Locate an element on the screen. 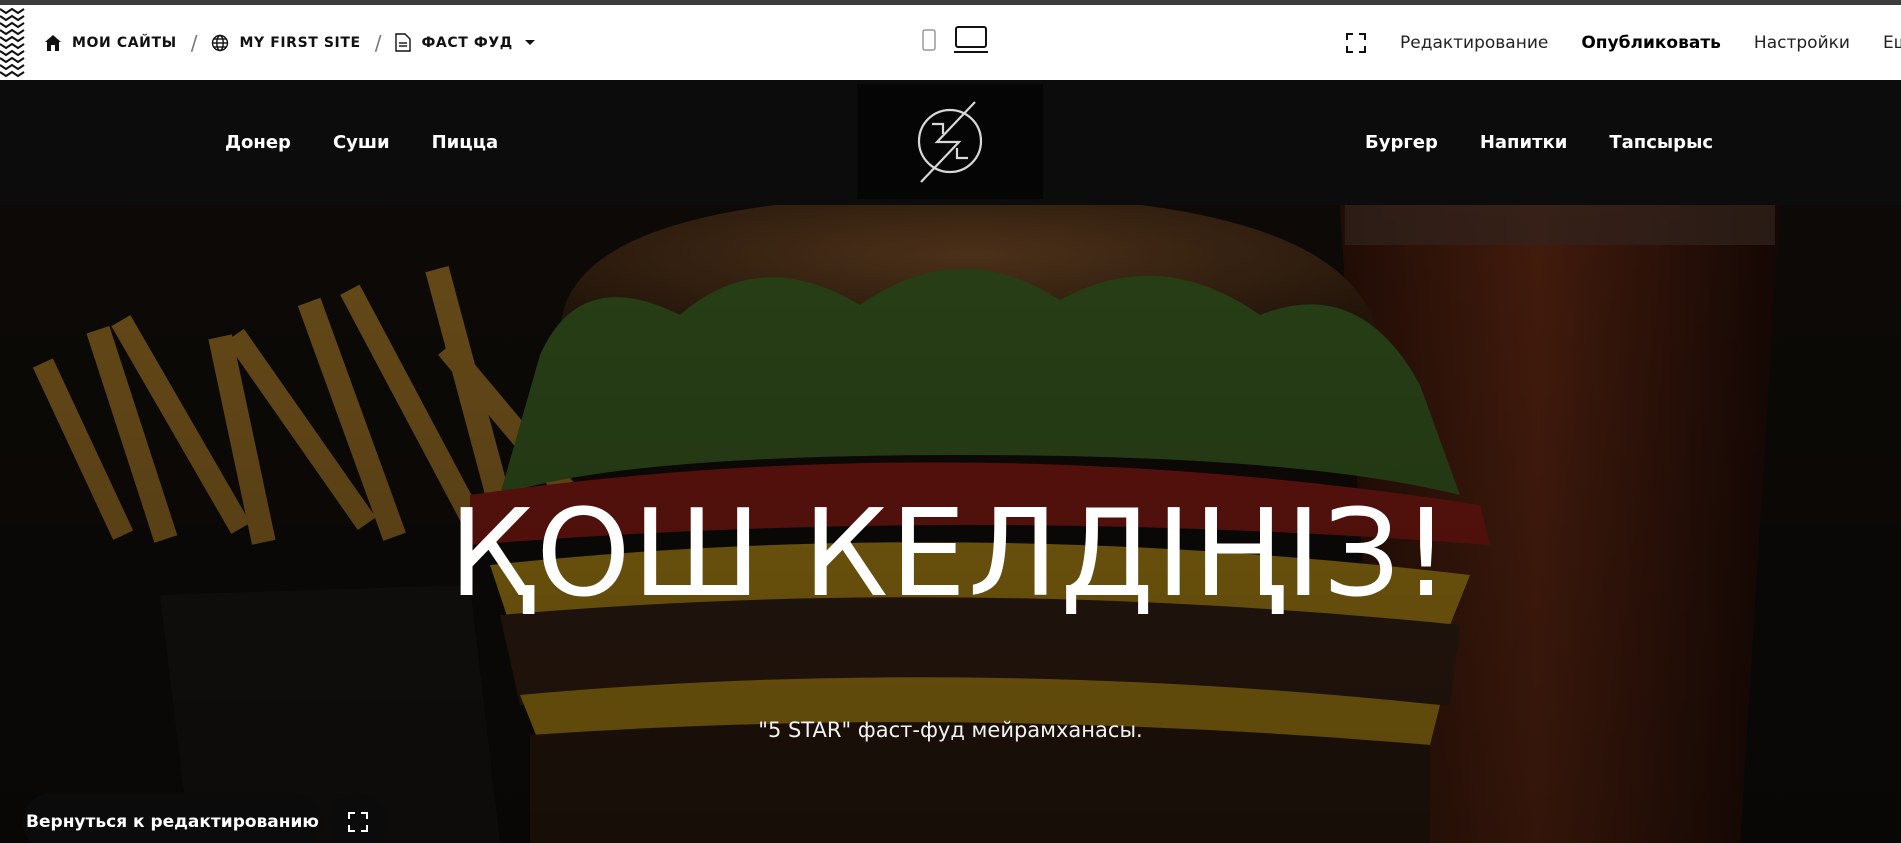  breadcrumb-my-sites: МОИ САЙТЫ is located at coordinates (110, 43).